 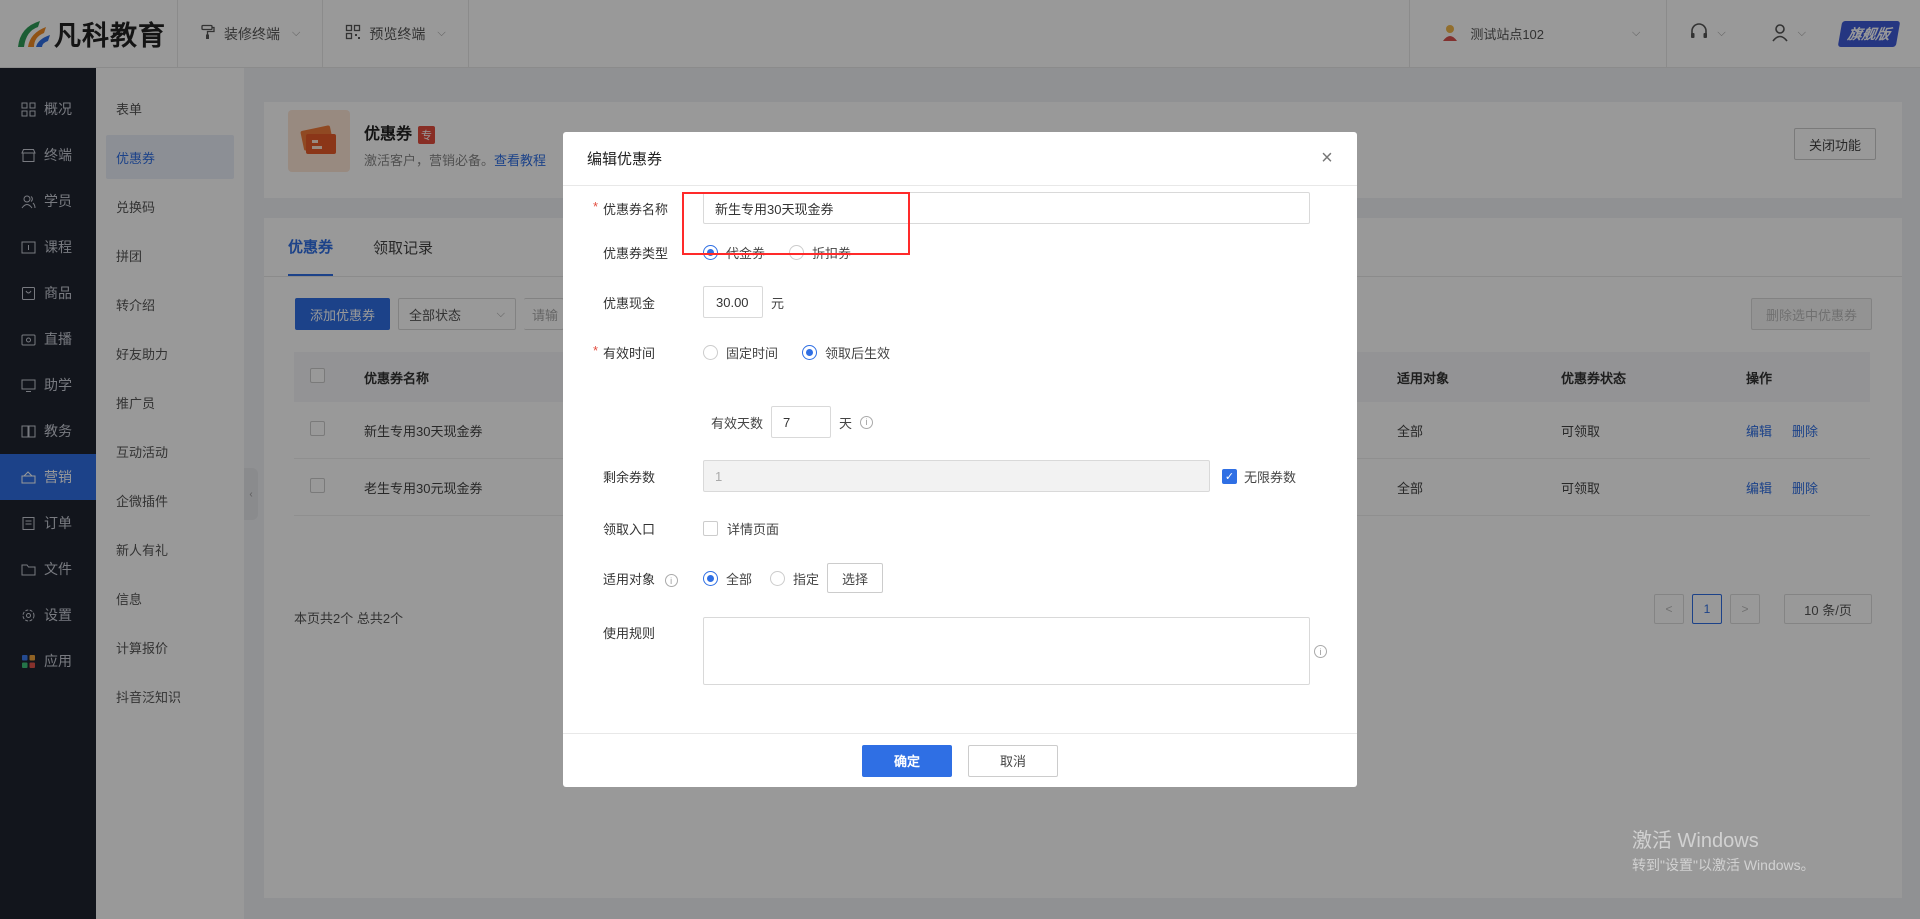 I want to click on target-radio-group: 全部 指定, so click(x=761, y=578).